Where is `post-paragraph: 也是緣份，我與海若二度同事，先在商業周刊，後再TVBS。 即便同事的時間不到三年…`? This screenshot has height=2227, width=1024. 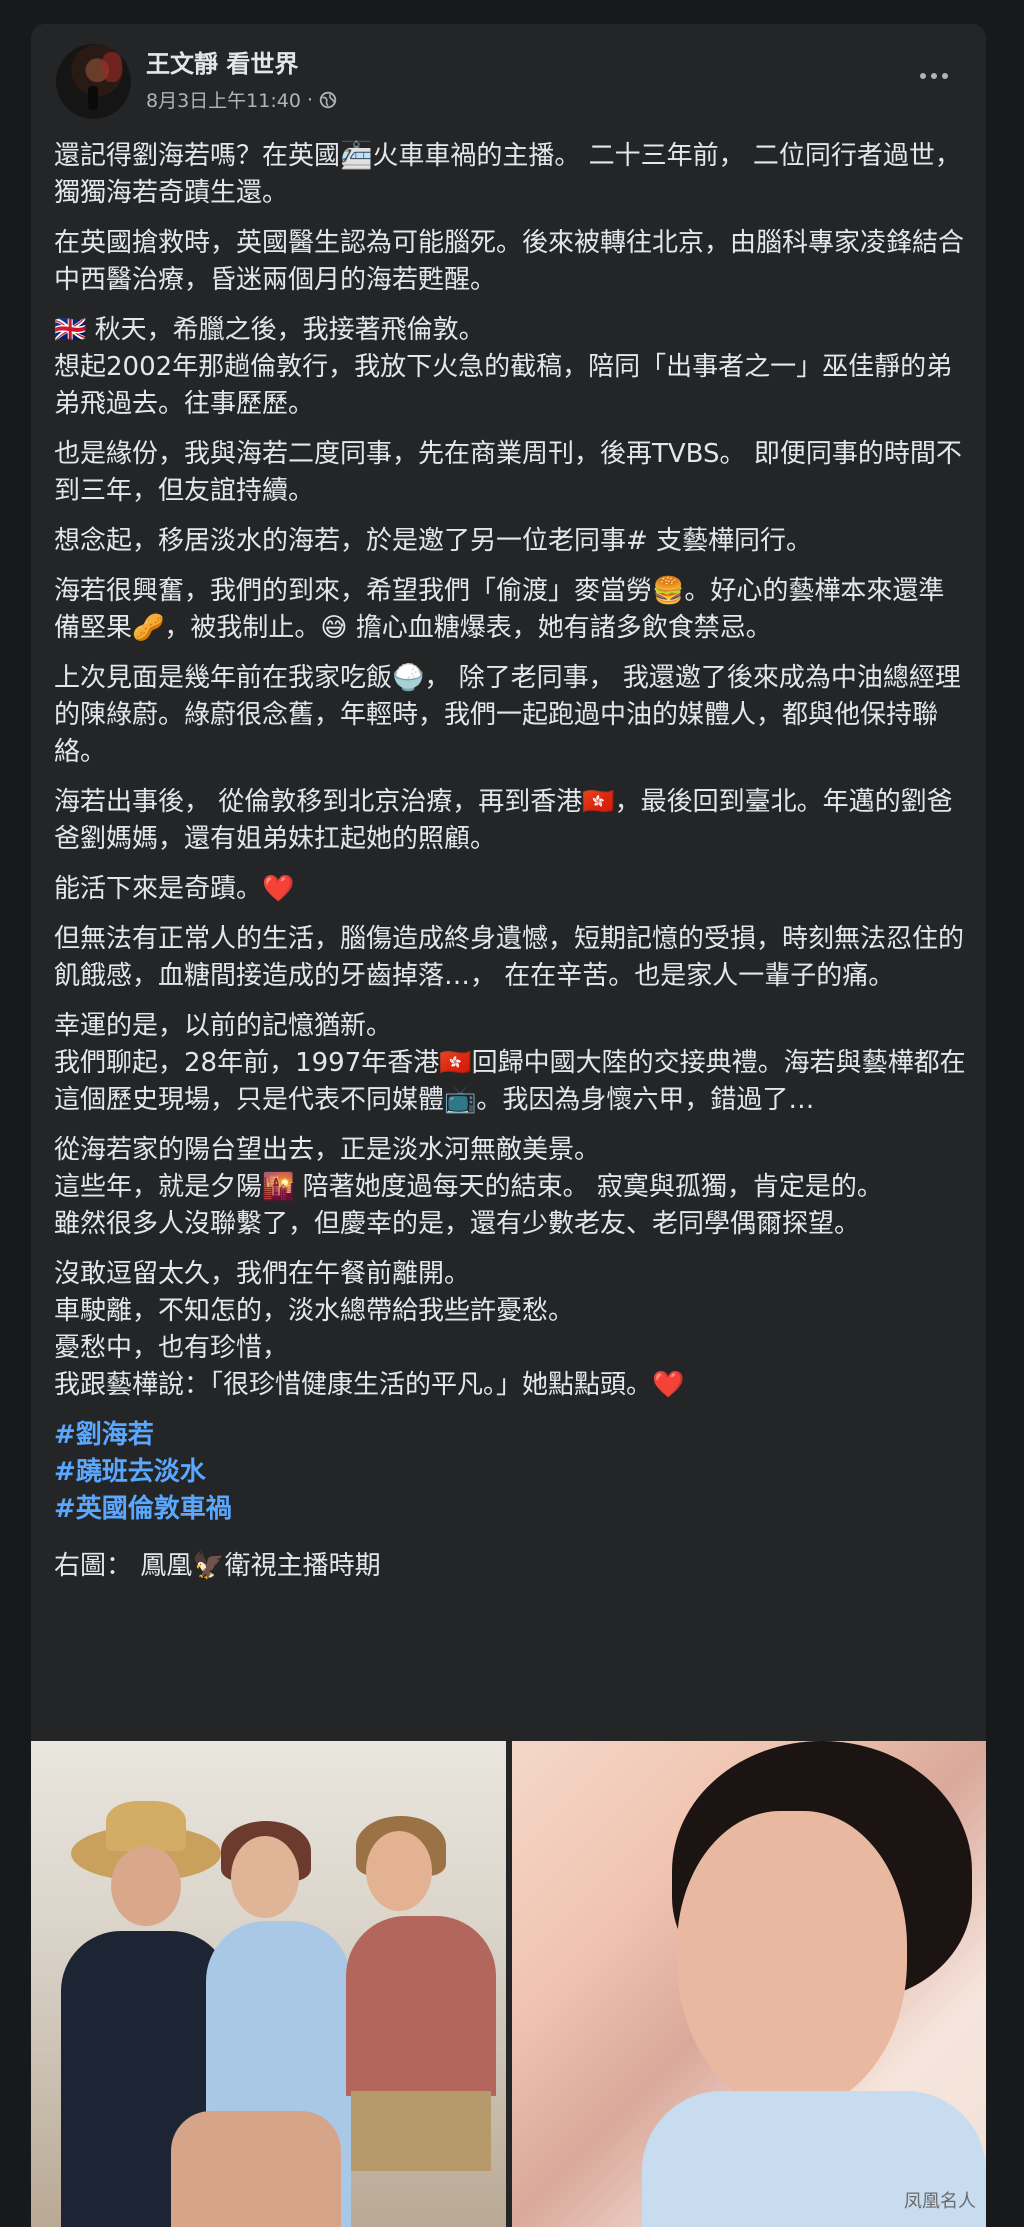 post-paragraph: 也是緣份，我與海若二度同事，先在商業周刊，後再TVBS。 即便同事的時間不到三年… is located at coordinates (508, 472).